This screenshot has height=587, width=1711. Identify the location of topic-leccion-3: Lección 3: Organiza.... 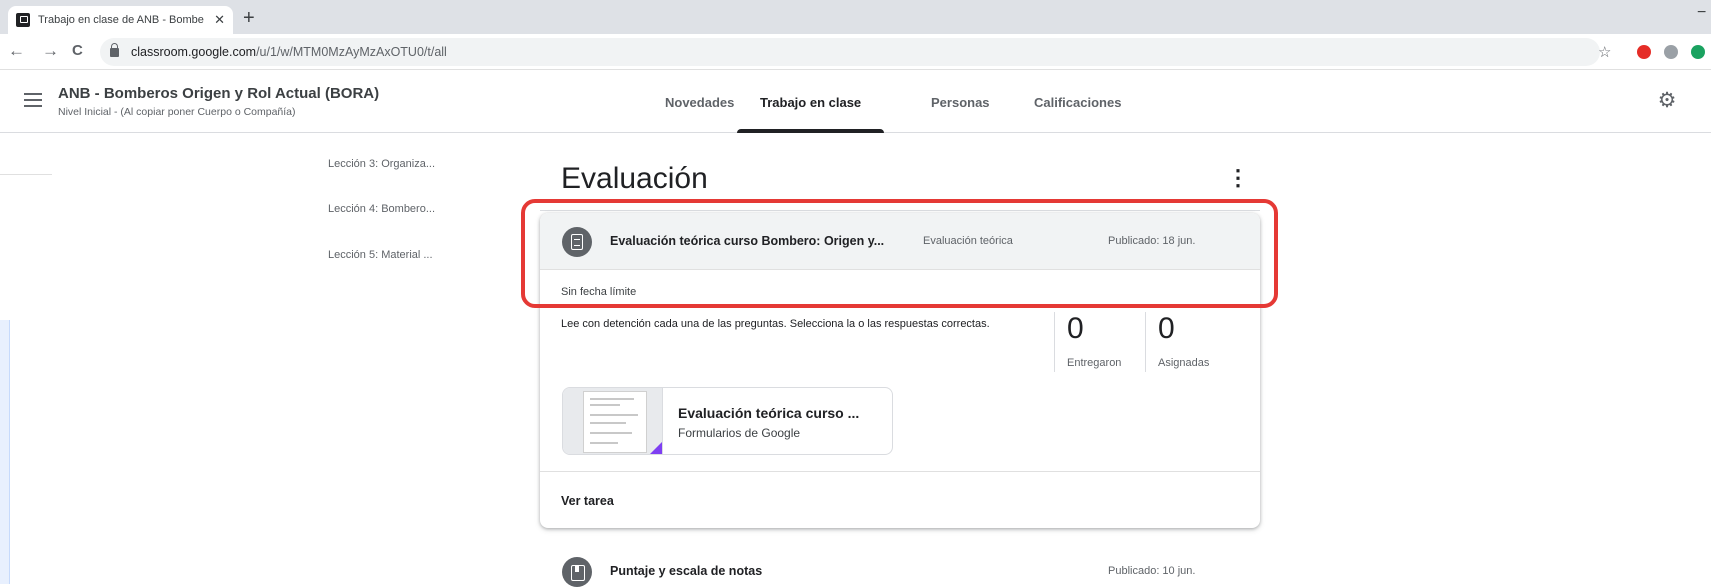
(381, 164).